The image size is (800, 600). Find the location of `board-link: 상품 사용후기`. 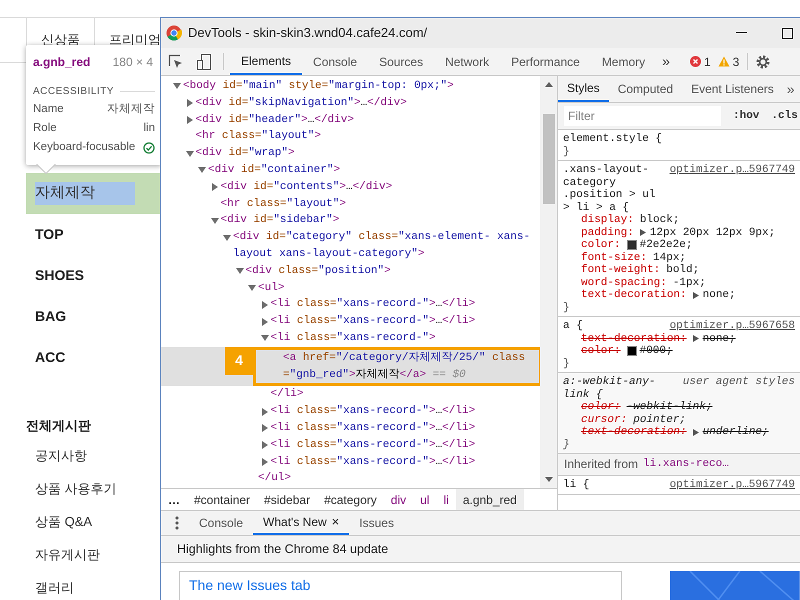

board-link: 상품 사용후기 is located at coordinates (76, 488).